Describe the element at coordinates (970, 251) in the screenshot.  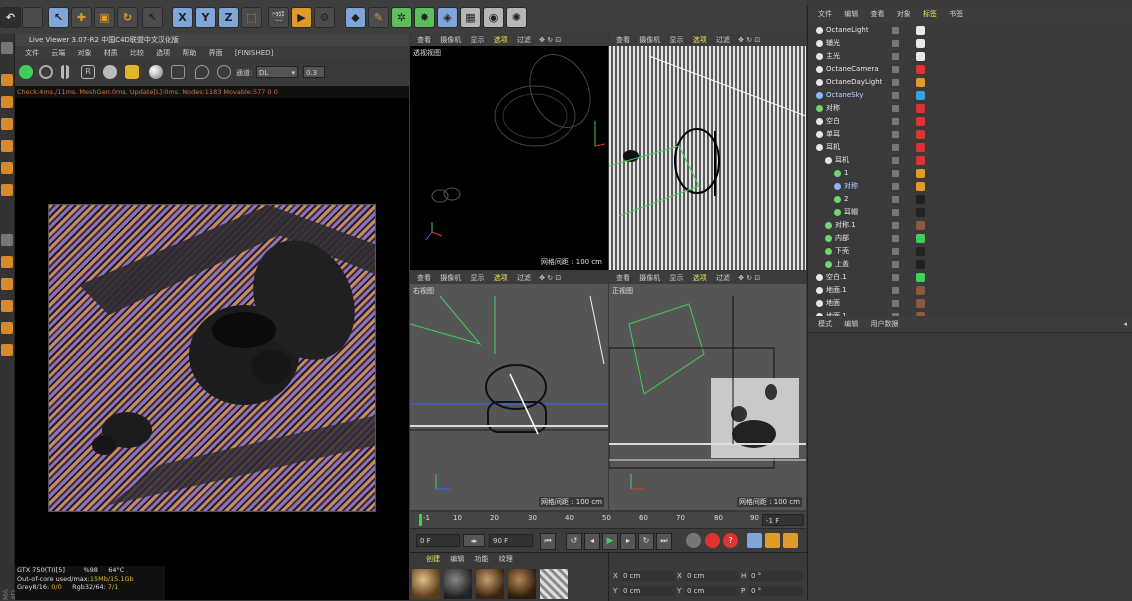
I see `object-row: 下壳` at that location.